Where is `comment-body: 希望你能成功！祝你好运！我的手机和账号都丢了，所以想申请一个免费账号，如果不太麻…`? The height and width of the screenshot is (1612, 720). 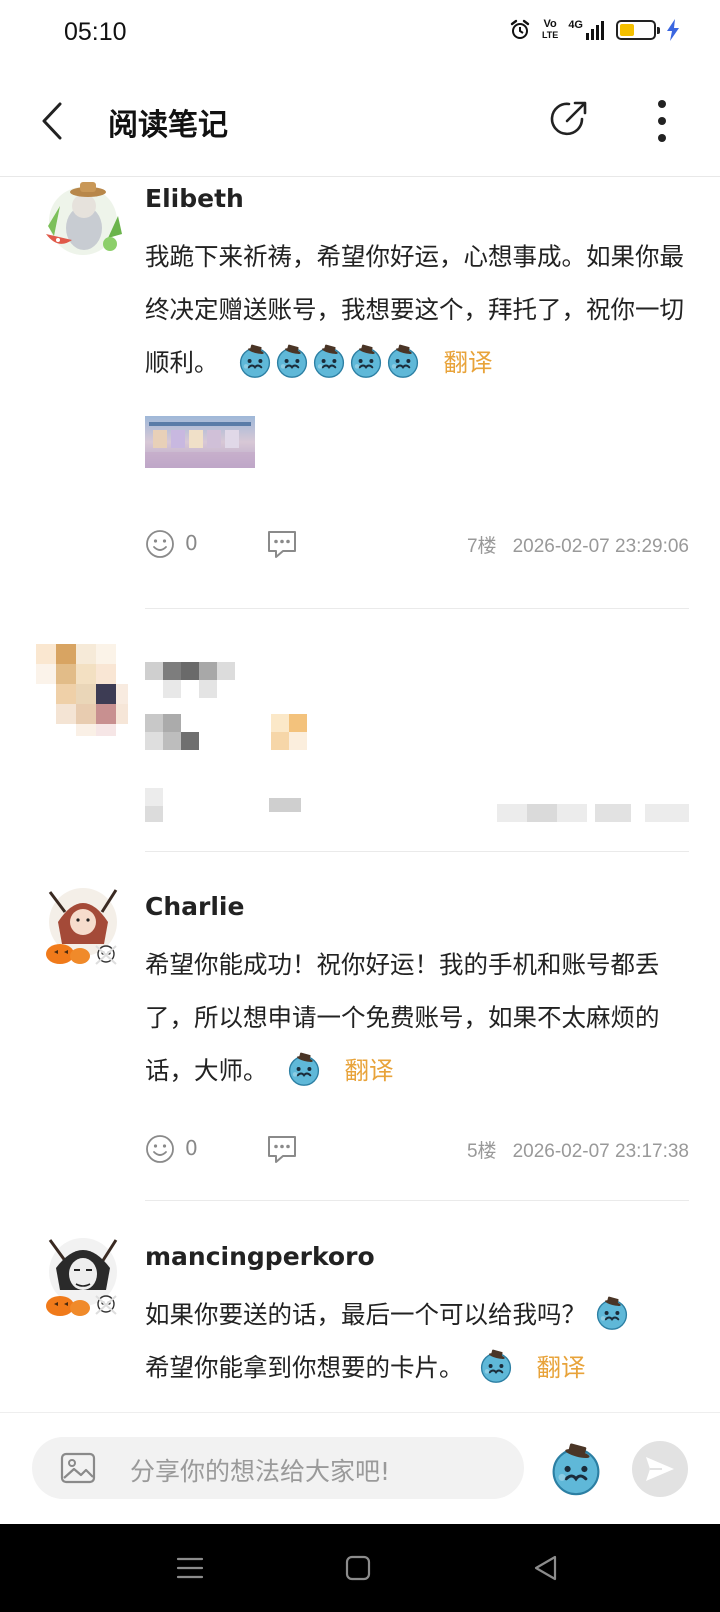 comment-body: 希望你能成功！祝你好运！我的手机和账号都丢了，所以想申请一个免费账号，如果不太麻… is located at coordinates (402, 1017).